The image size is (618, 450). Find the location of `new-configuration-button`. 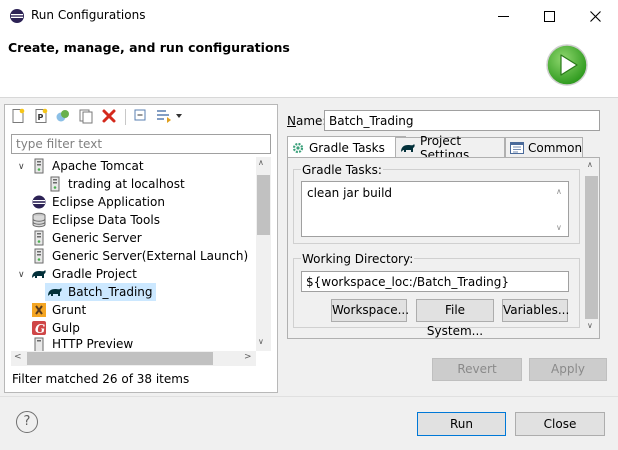

new-configuration-button is located at coordinates (19, 117).